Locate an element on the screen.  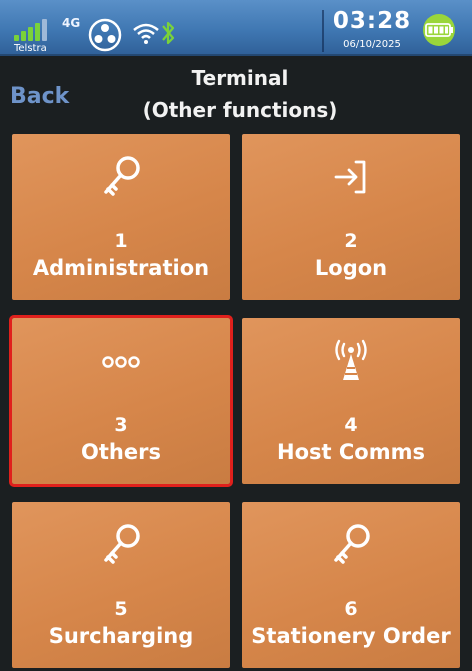
clock: 03:28 is located at coordinates (372, 21).